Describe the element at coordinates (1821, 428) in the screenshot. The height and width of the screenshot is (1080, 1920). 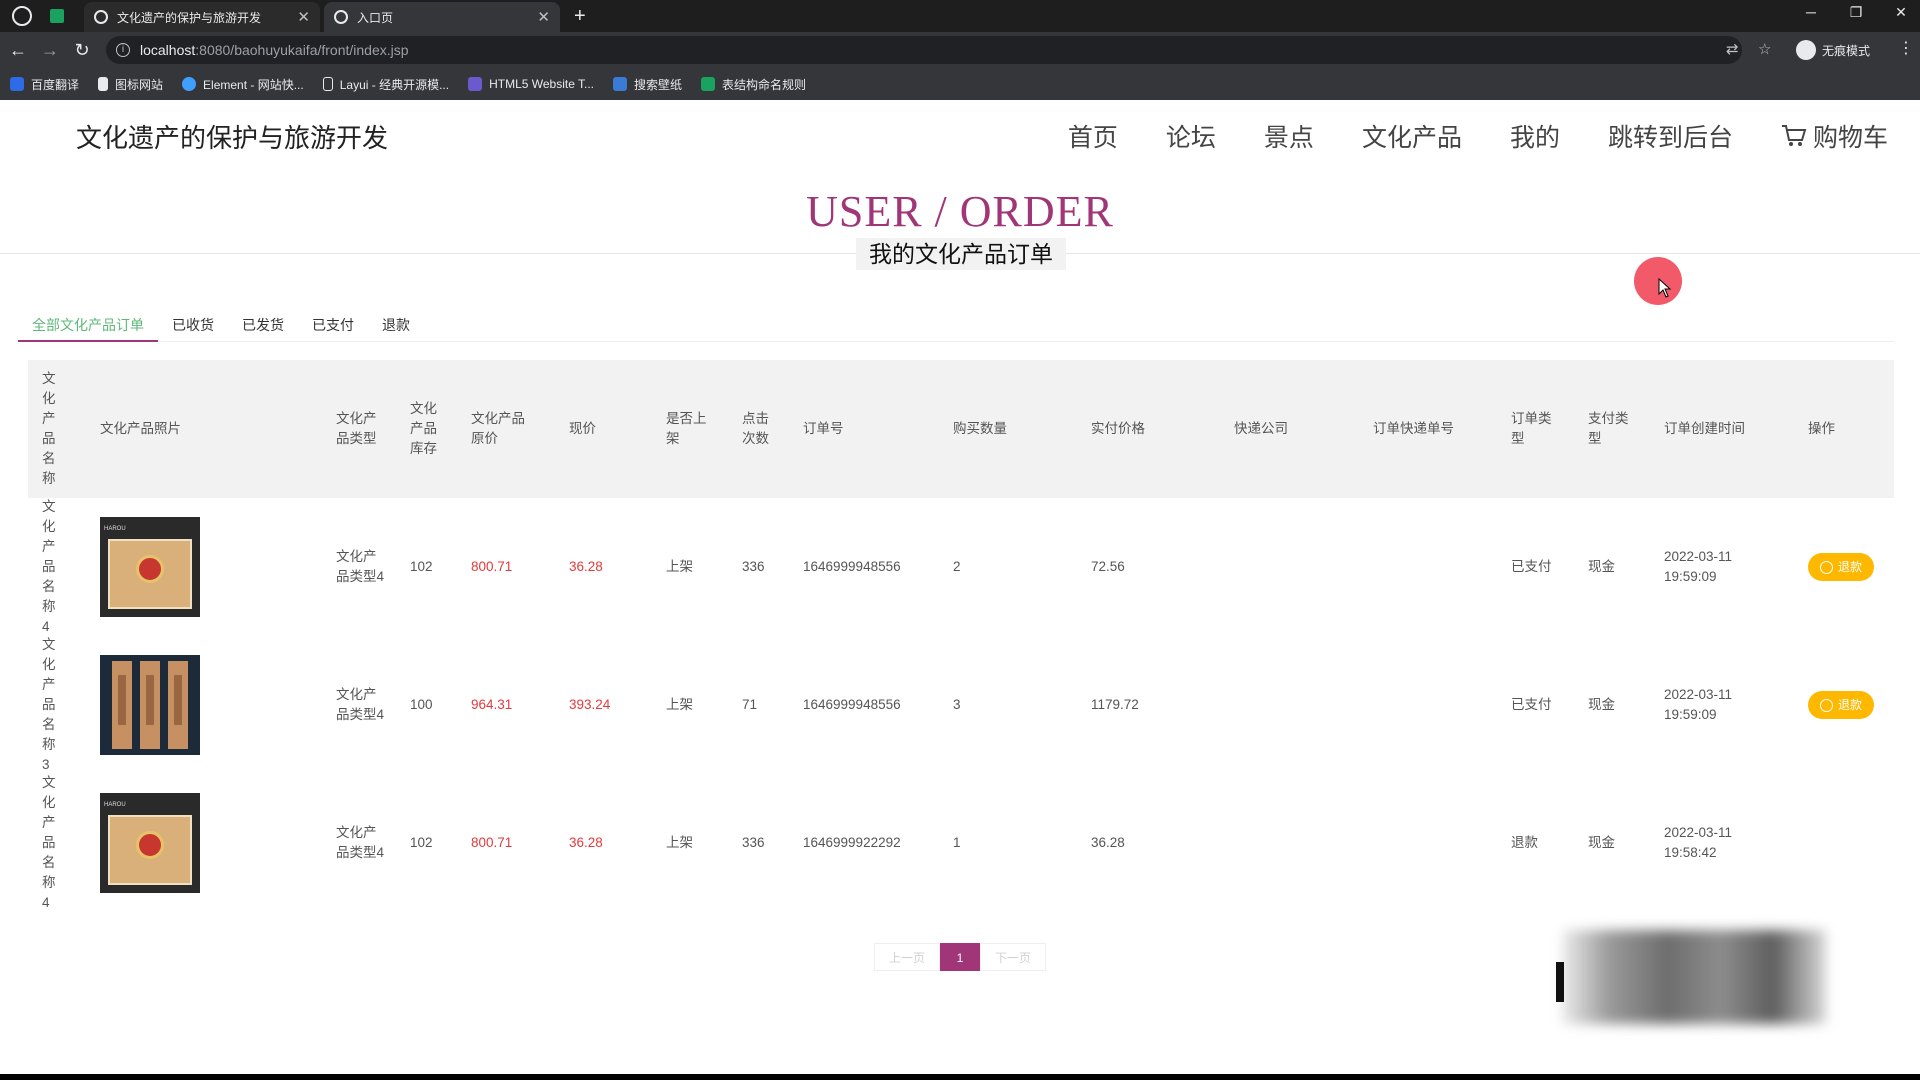
I see `col-header: 操作` at that location.